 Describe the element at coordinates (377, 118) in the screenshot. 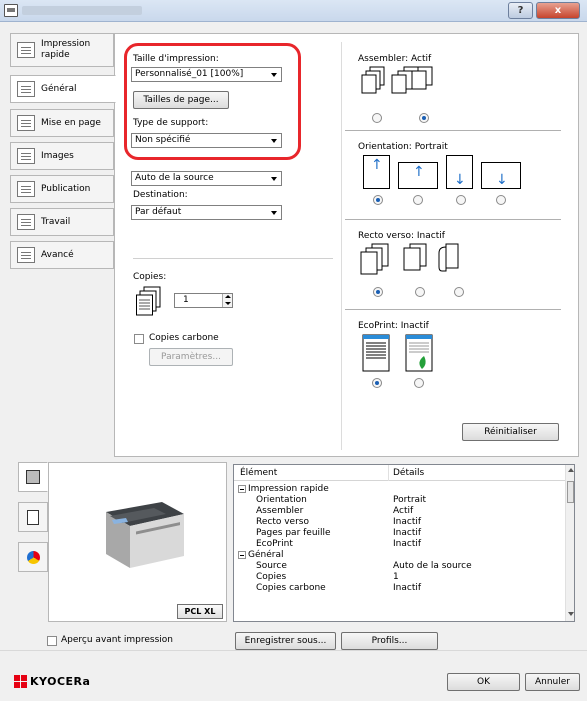

I see `collate-off-radio` at that location.